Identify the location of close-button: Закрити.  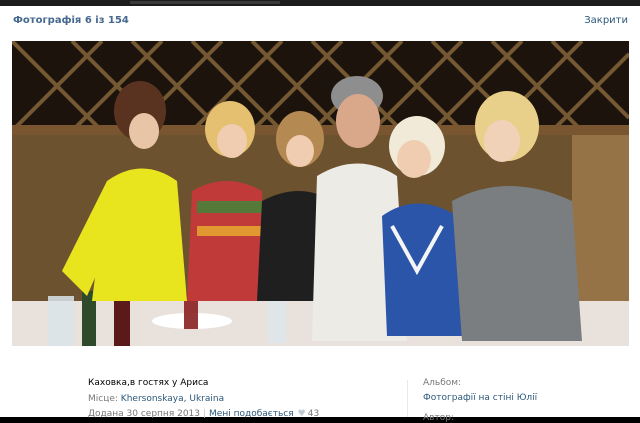
(606, 20).